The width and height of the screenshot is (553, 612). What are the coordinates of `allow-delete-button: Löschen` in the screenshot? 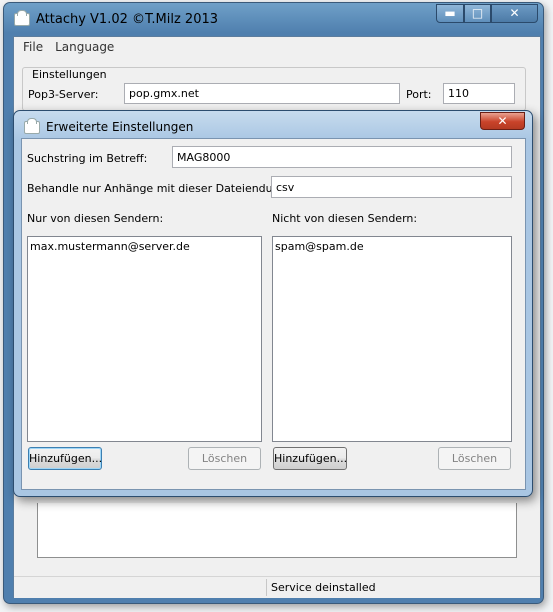 It's located at (224, 458).